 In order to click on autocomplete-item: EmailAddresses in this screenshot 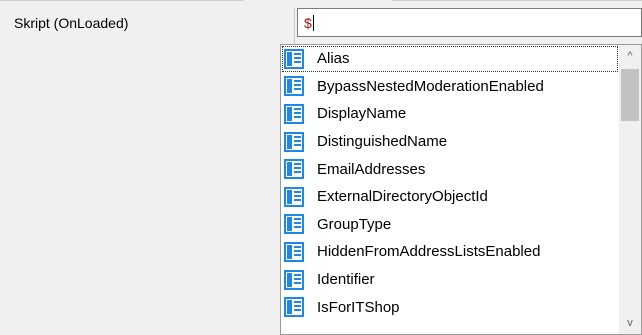, I will do `click(450, 169)`.